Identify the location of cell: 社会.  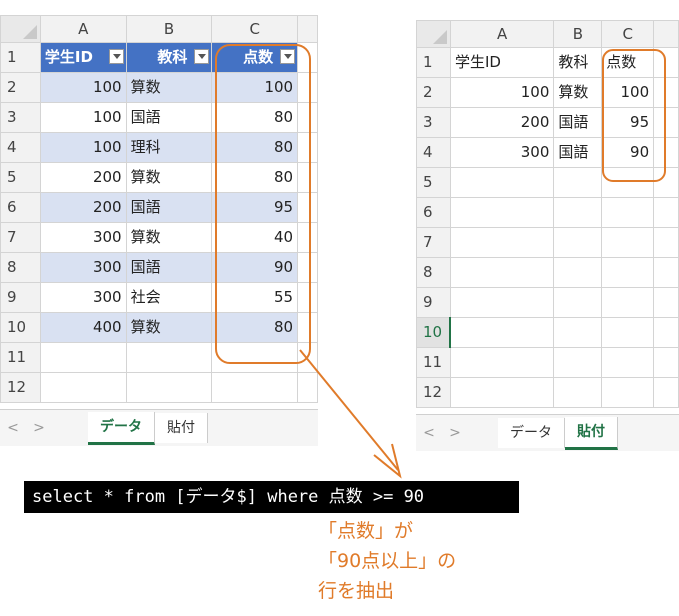
(169, 297).